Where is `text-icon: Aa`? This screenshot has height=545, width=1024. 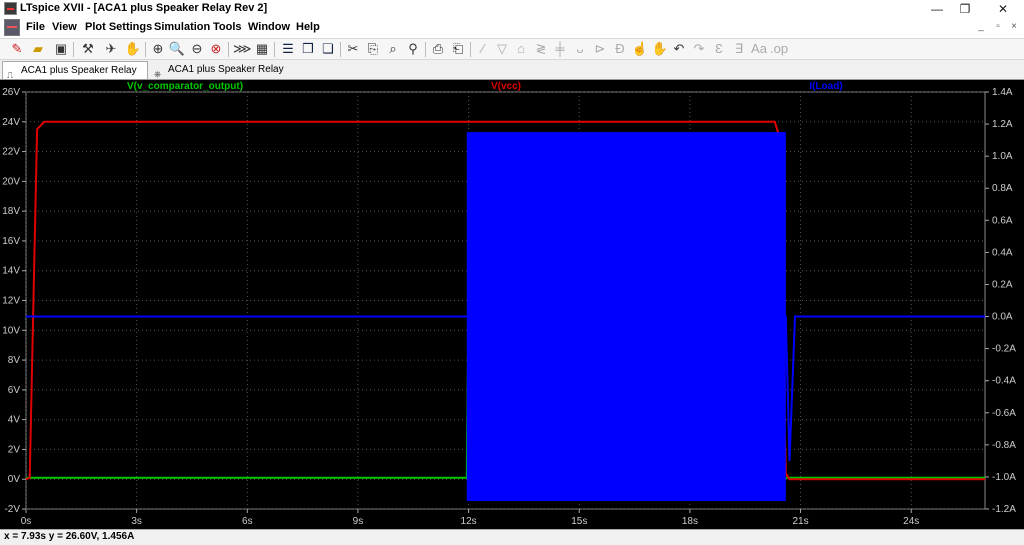 text-icon: Aa is located at coordinates (759, 49).